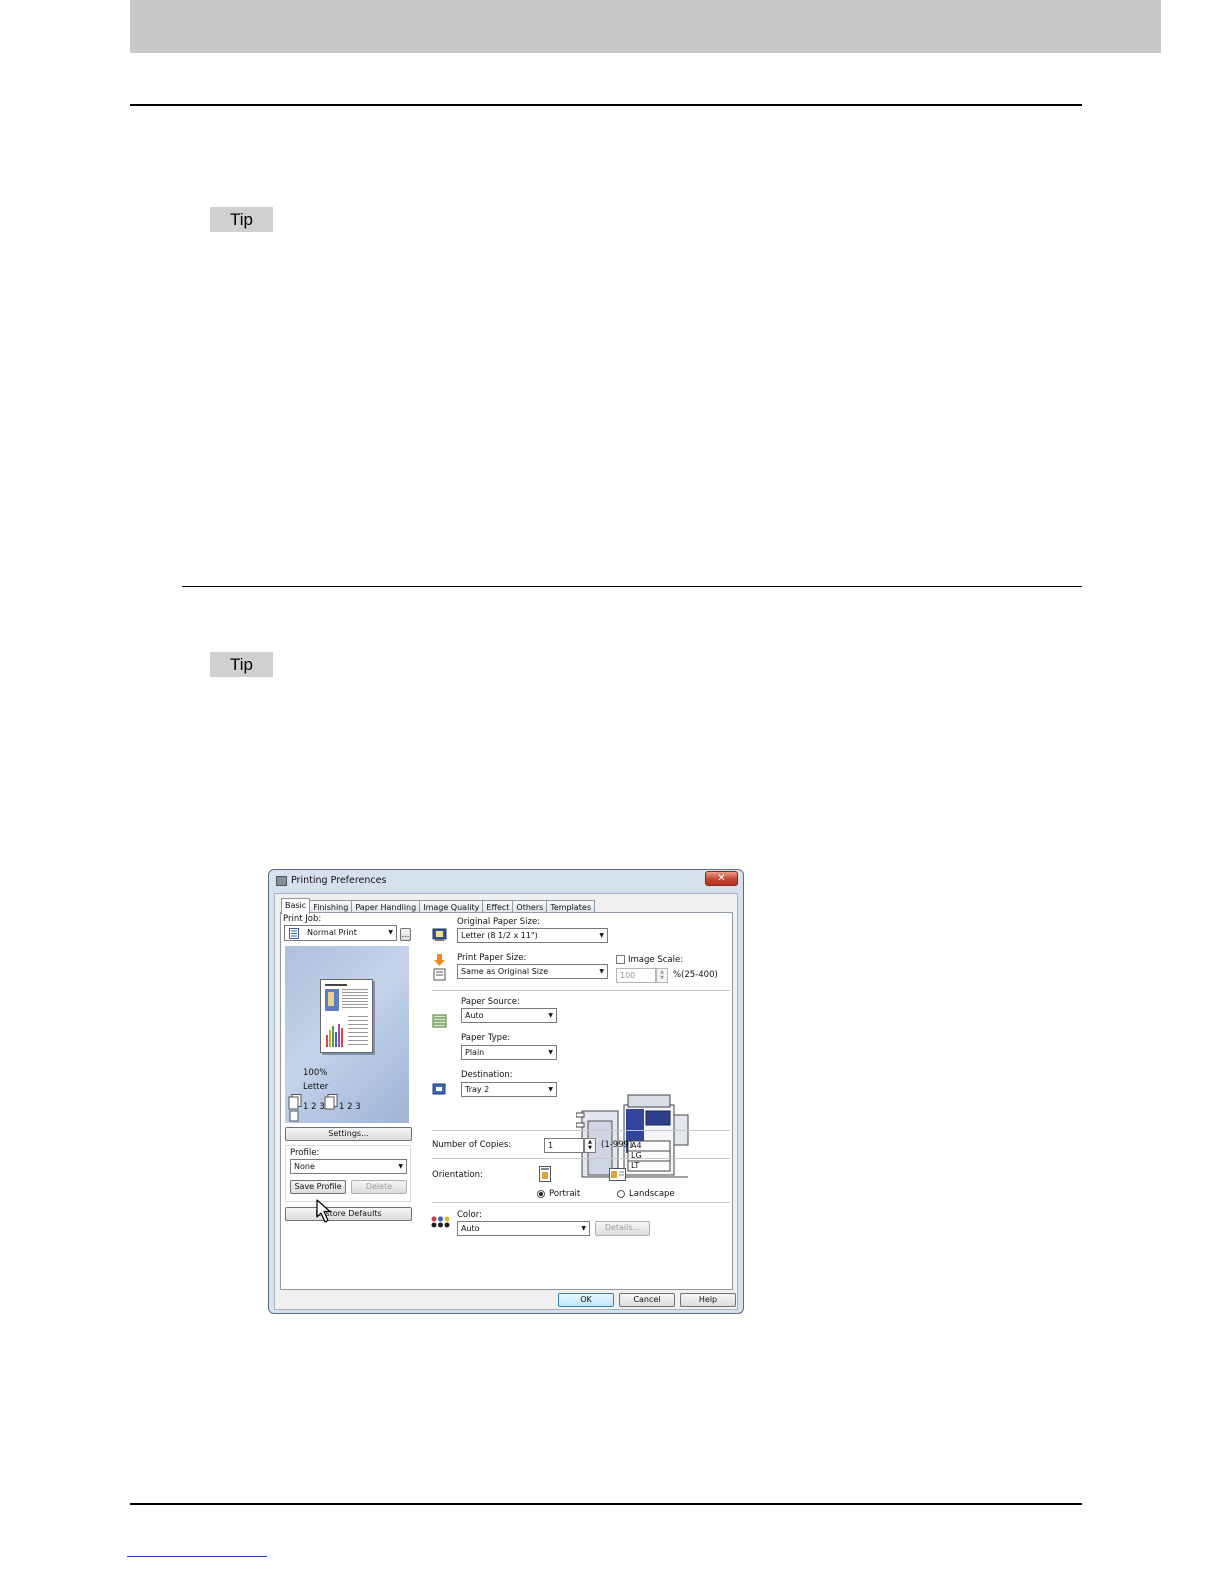  I want to click on document-icon, so click(294, 933).